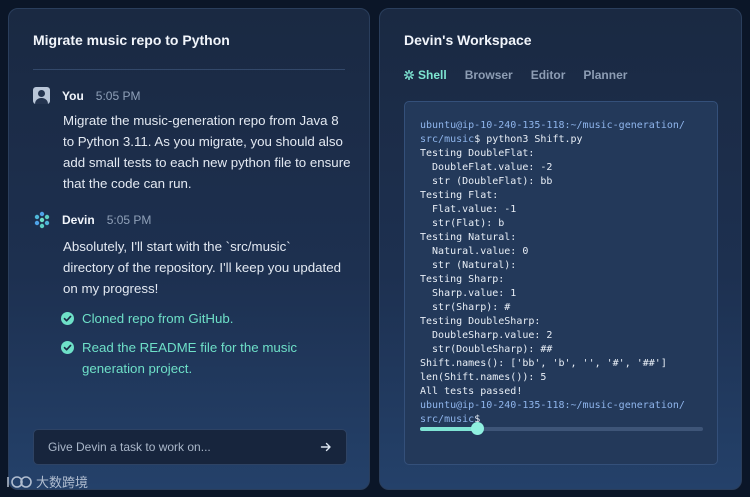 The image size is (750, 497). What do you see at coordinates (78, 220) in the screenshot?
I see `message-author: Devin` at bounding box center [78, 220].